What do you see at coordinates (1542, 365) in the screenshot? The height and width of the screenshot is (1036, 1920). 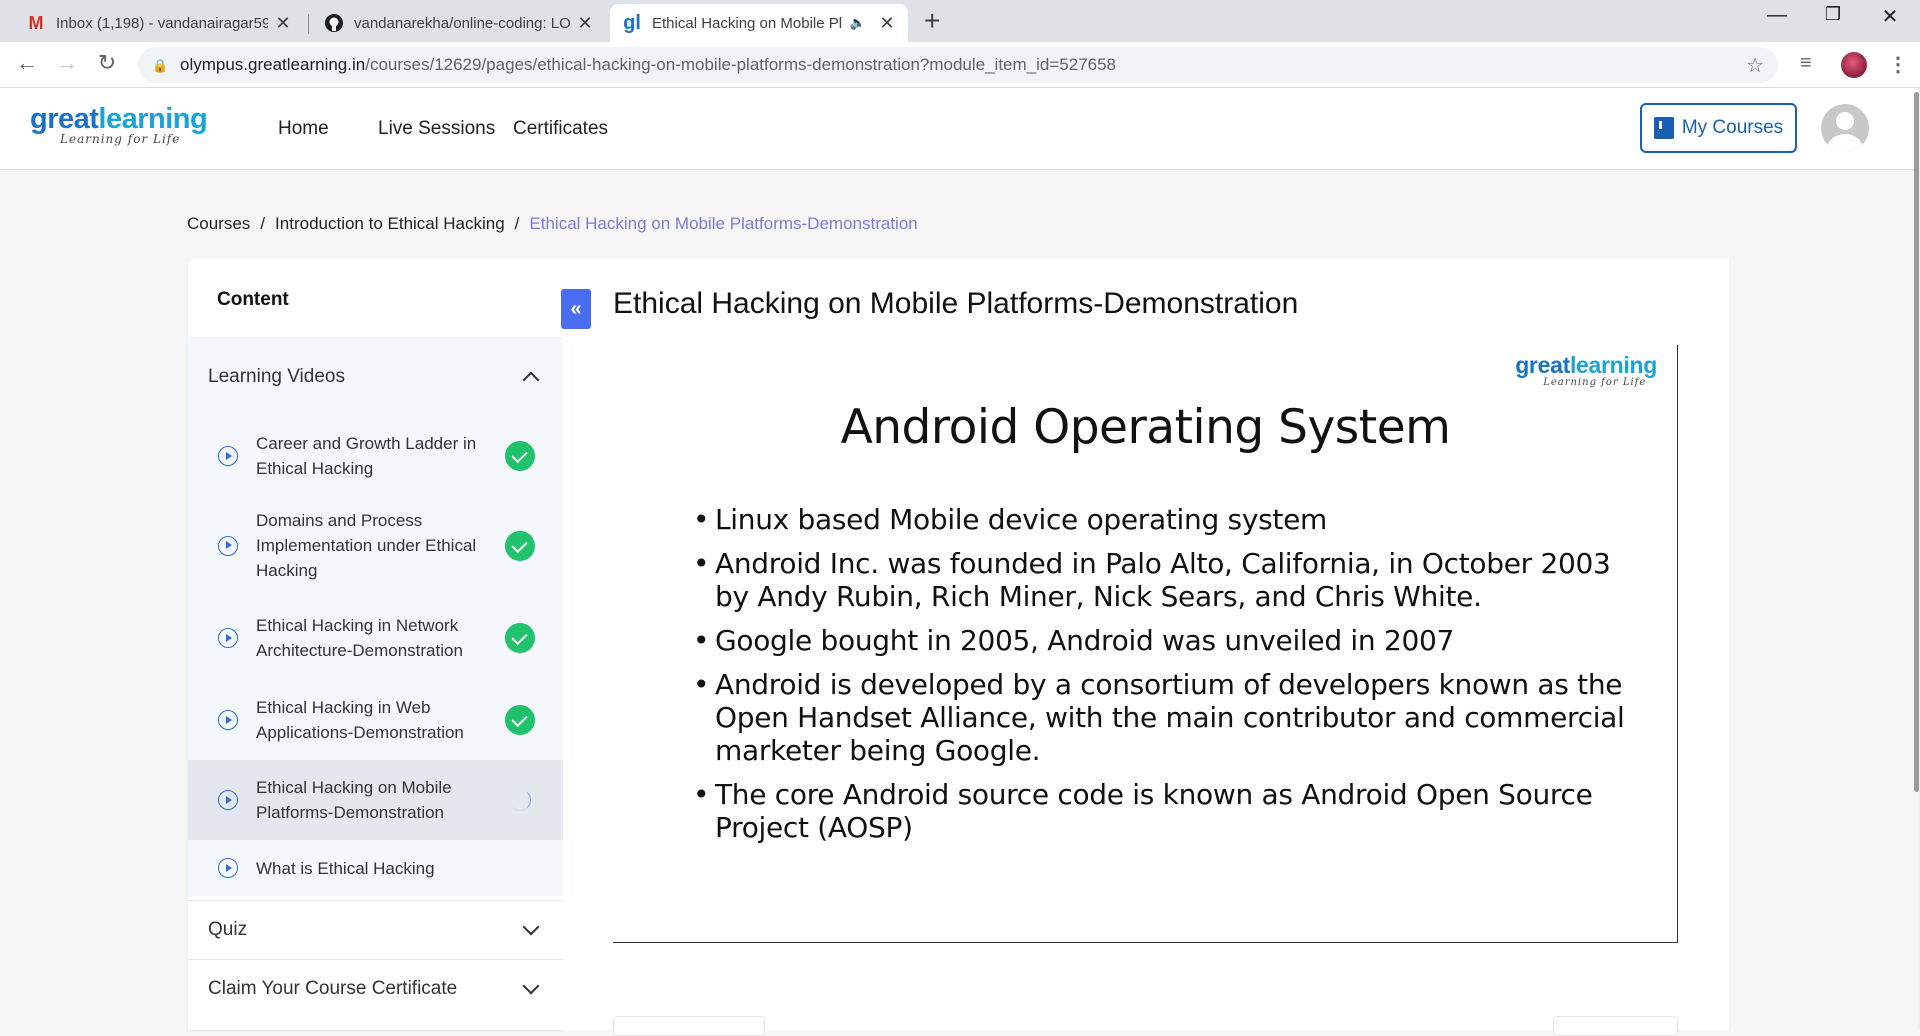 I see `slide-logo-text-a: great` at bounding box center [1542, 365].